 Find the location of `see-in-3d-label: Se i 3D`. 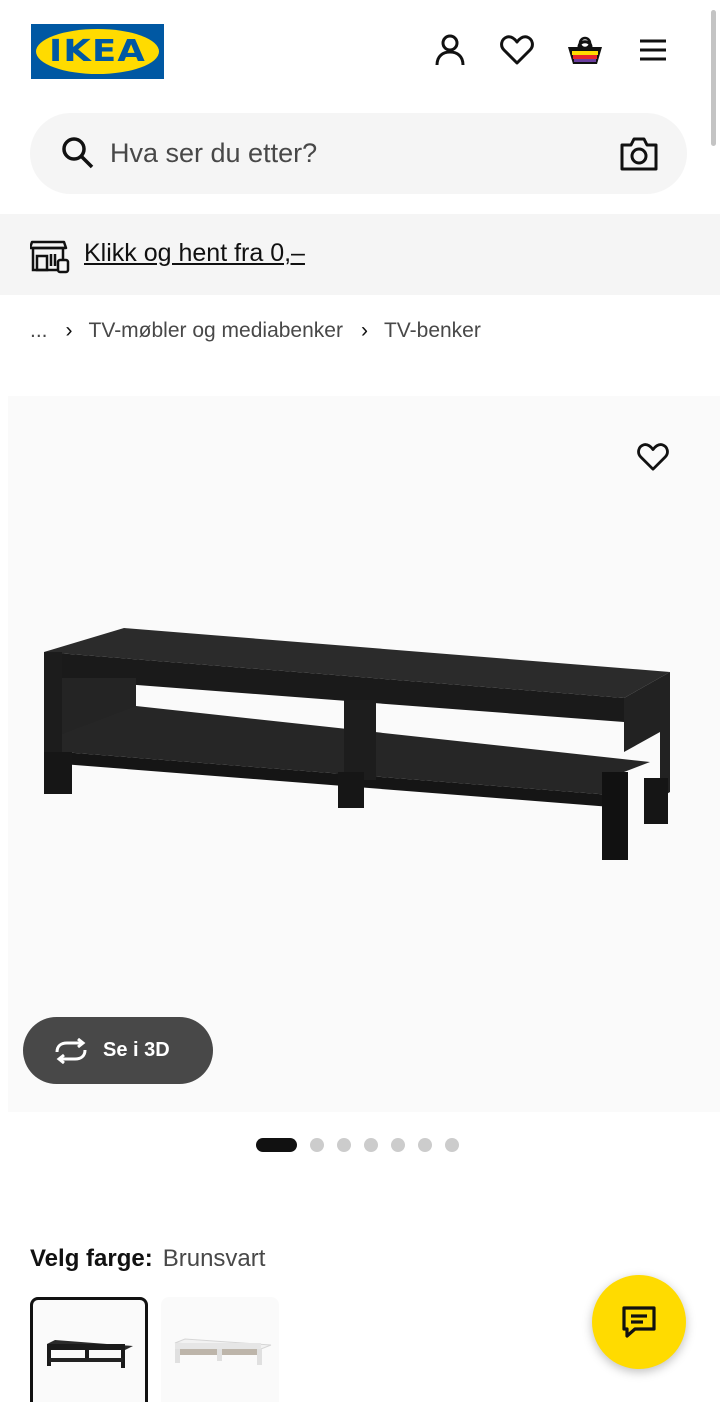

see-in-3d-label: Se i 3D is located at coordinates (136, 1050).